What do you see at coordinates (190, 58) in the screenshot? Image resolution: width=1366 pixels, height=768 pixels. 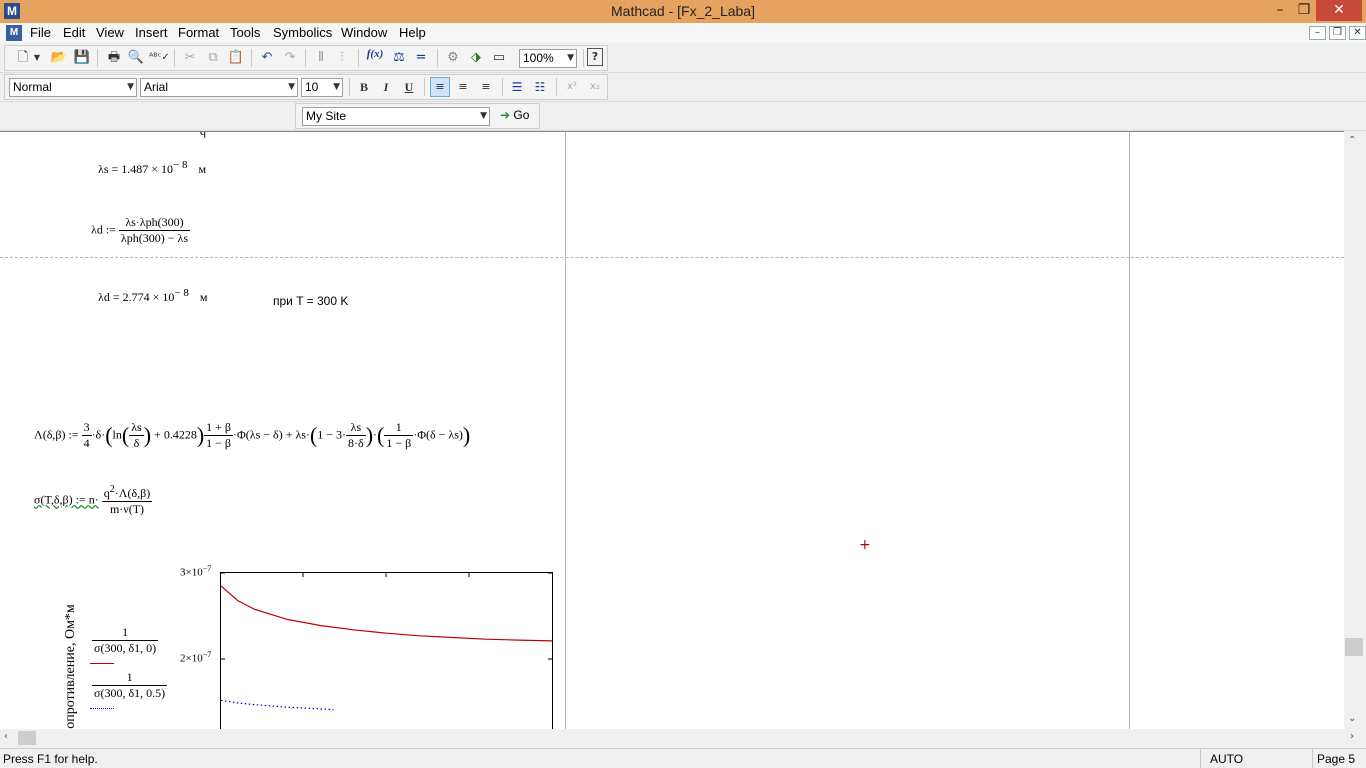 I see `cut-icon: ✂` at bounding box center [190, 58].